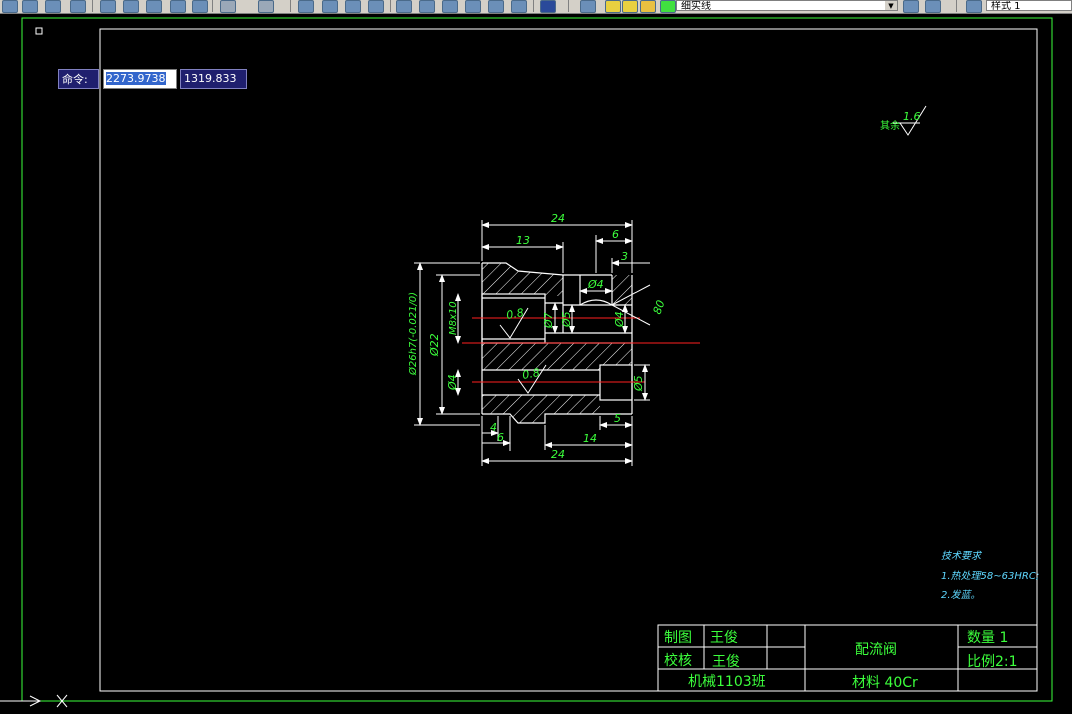  I want to click on style-dropdown: 样式 1, so click(1029, 5).